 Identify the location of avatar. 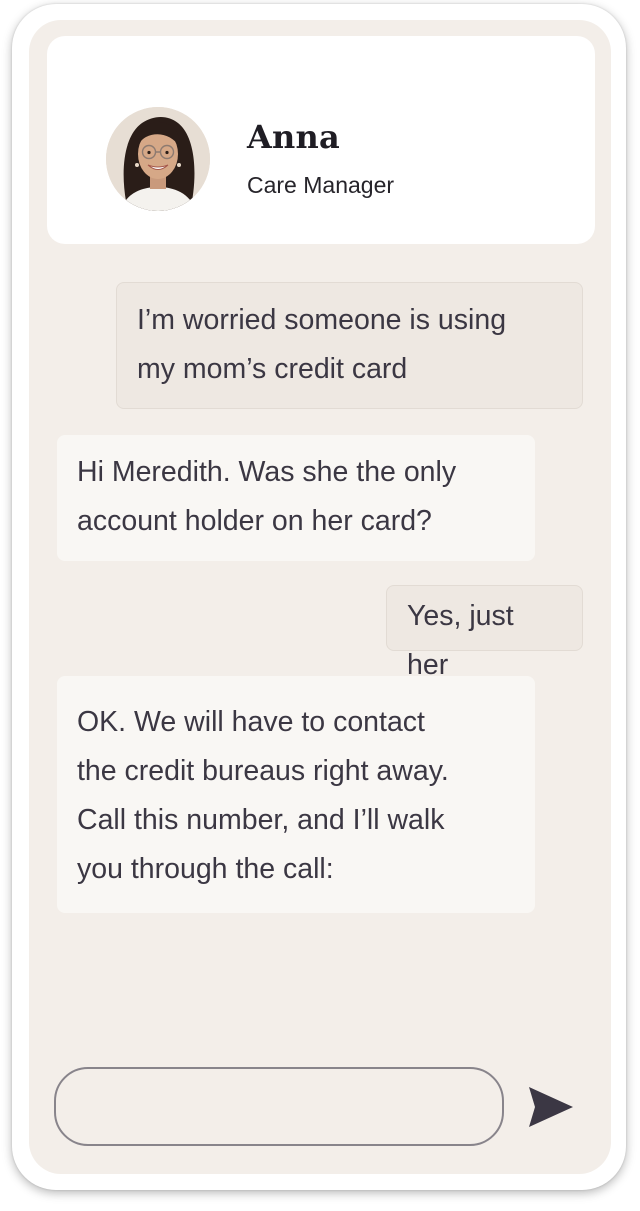
(158, 159).